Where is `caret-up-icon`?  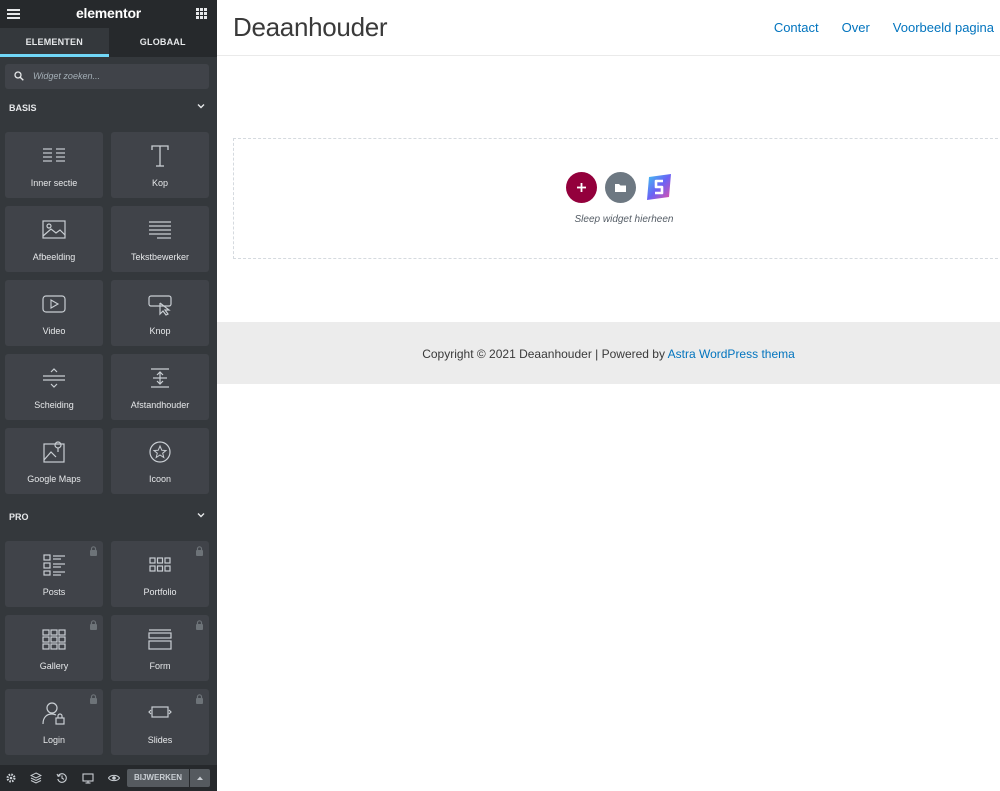 caret-up-icon is located at coordinates (200, 778).